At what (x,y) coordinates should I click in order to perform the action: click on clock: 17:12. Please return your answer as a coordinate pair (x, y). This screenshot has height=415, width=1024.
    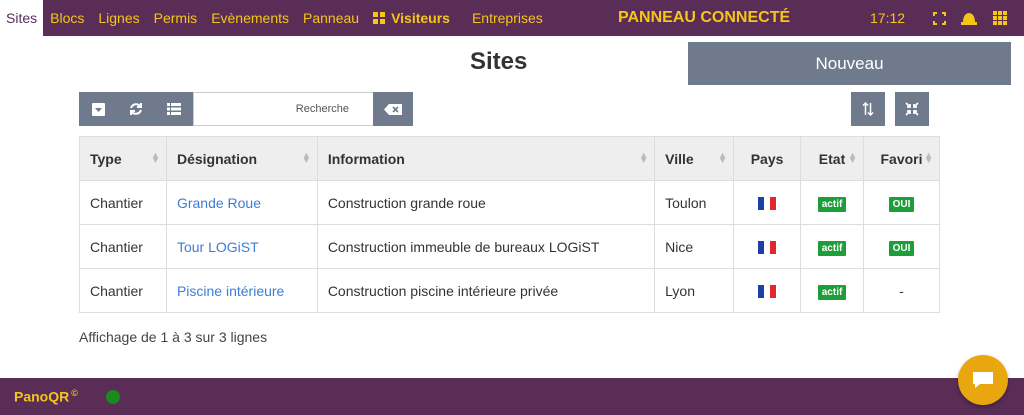
    Looking at the image, I should click on (888, 18).